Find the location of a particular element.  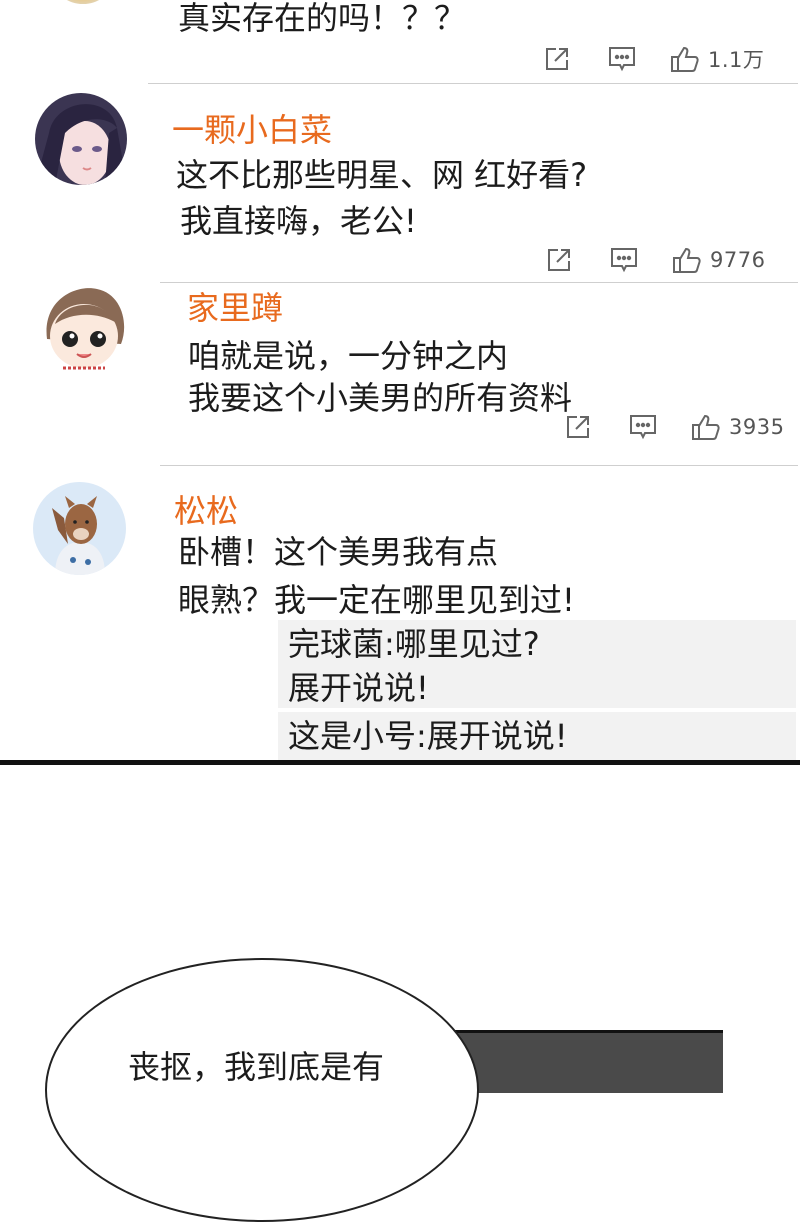

reply-text-line: 完球菌:哪里见过? is located at coordinates (414, 644).